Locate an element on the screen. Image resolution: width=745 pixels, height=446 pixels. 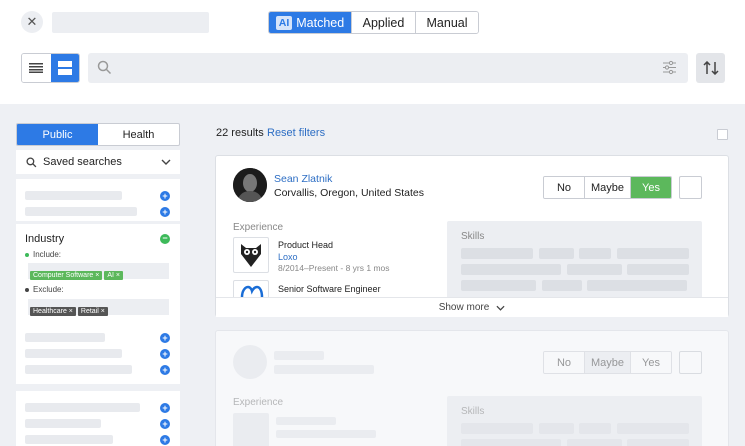
card-view-button is located at coordinates (64, 68).